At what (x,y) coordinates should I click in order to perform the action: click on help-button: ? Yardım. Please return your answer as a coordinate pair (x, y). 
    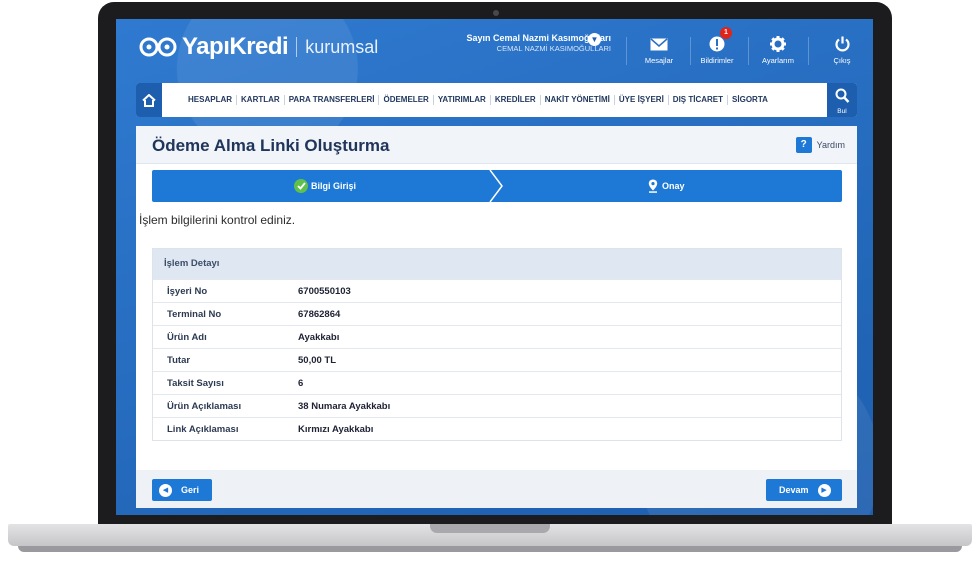
    Looking at the image, I should click on (820, 145).